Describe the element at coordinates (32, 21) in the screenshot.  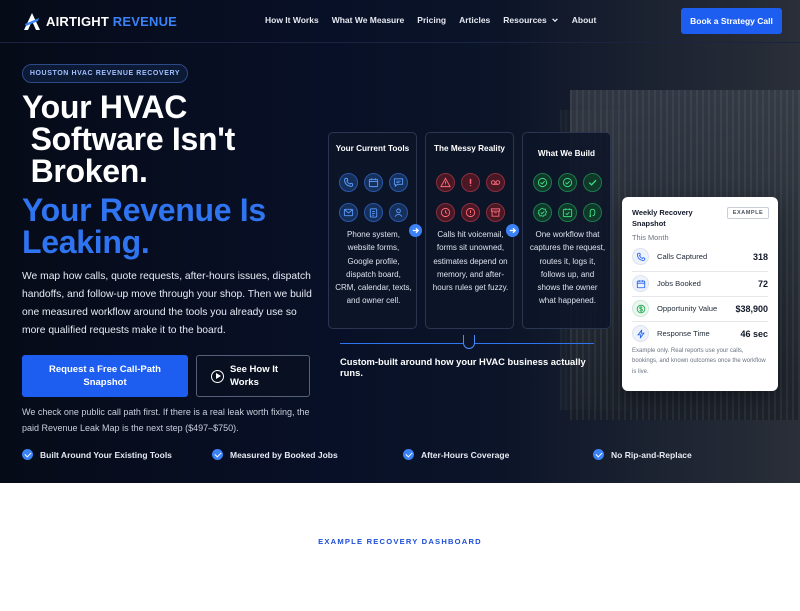
I see `logo-a-icon` at that location.